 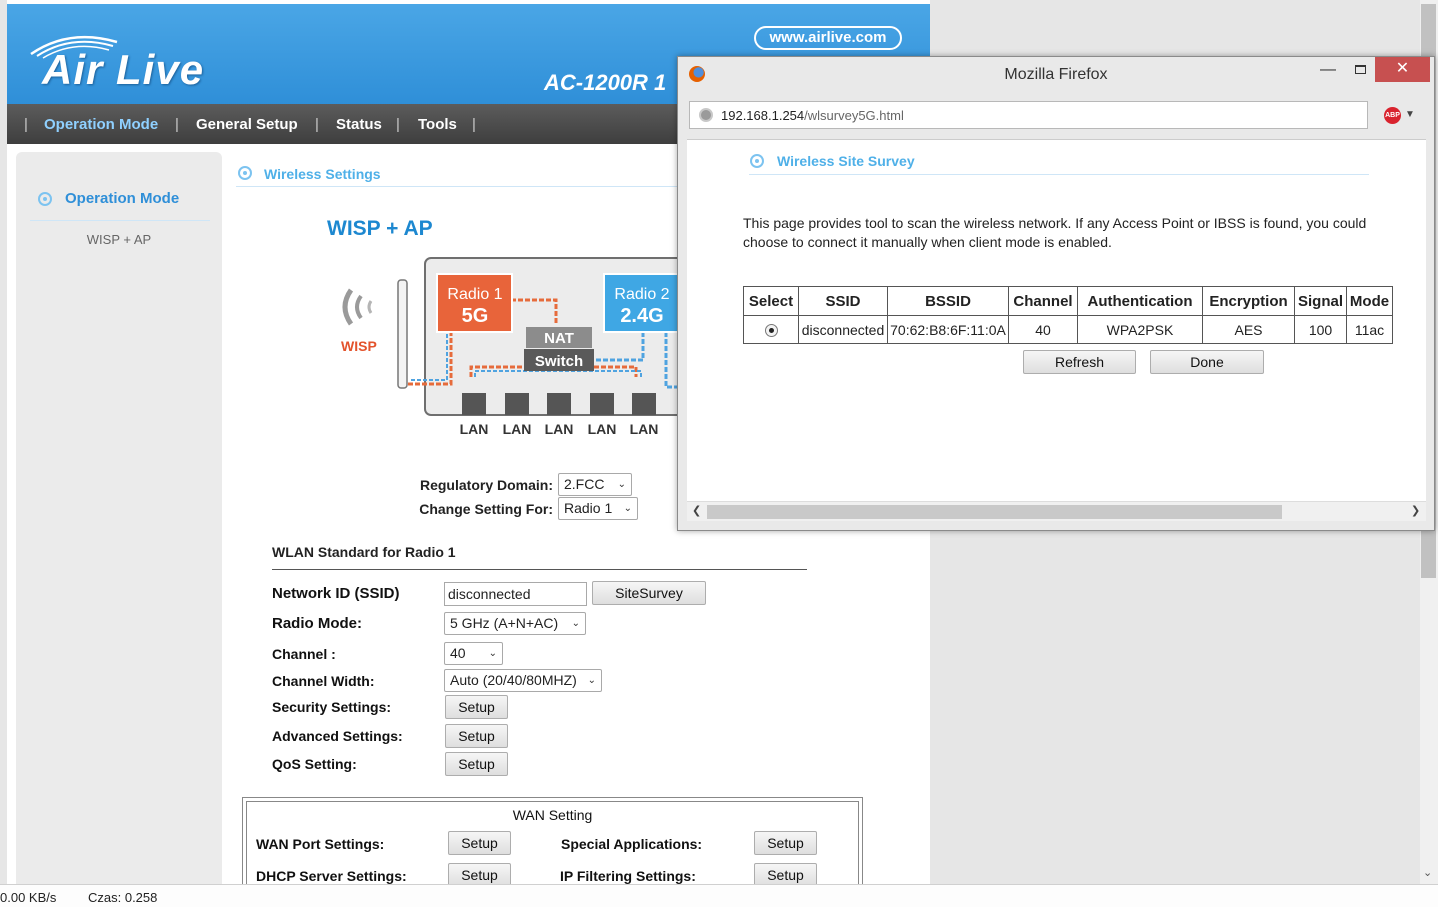 What do you see at coordinates (1043, 329) in the screenshot?
I see `channel-cell: 40` at bounding box center [1043, 329].